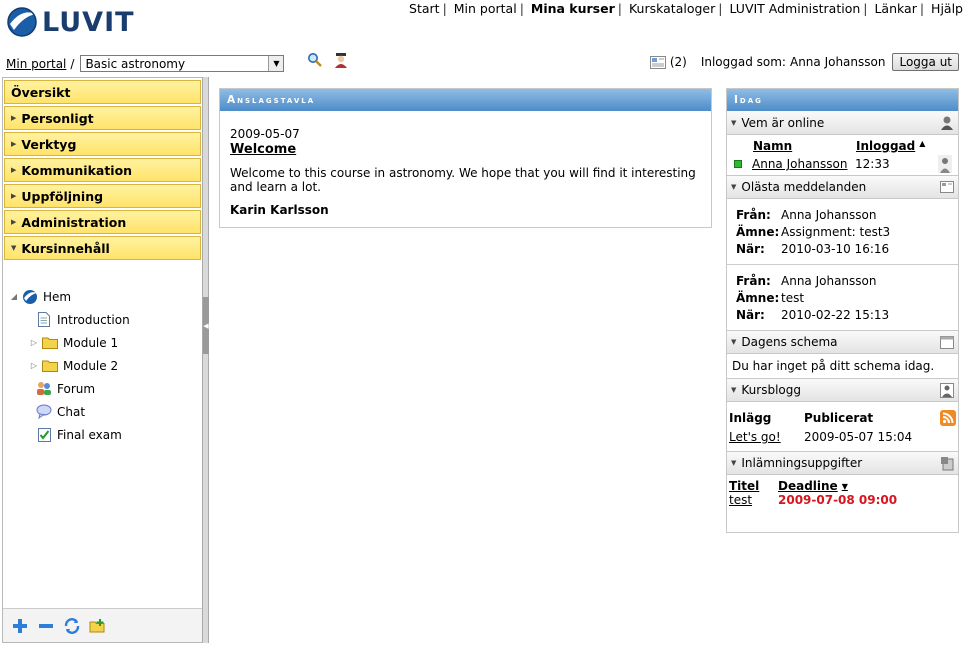 The image size is (975, 647). I want to click on blog-post-link: Let's go!, so click(766, 438).